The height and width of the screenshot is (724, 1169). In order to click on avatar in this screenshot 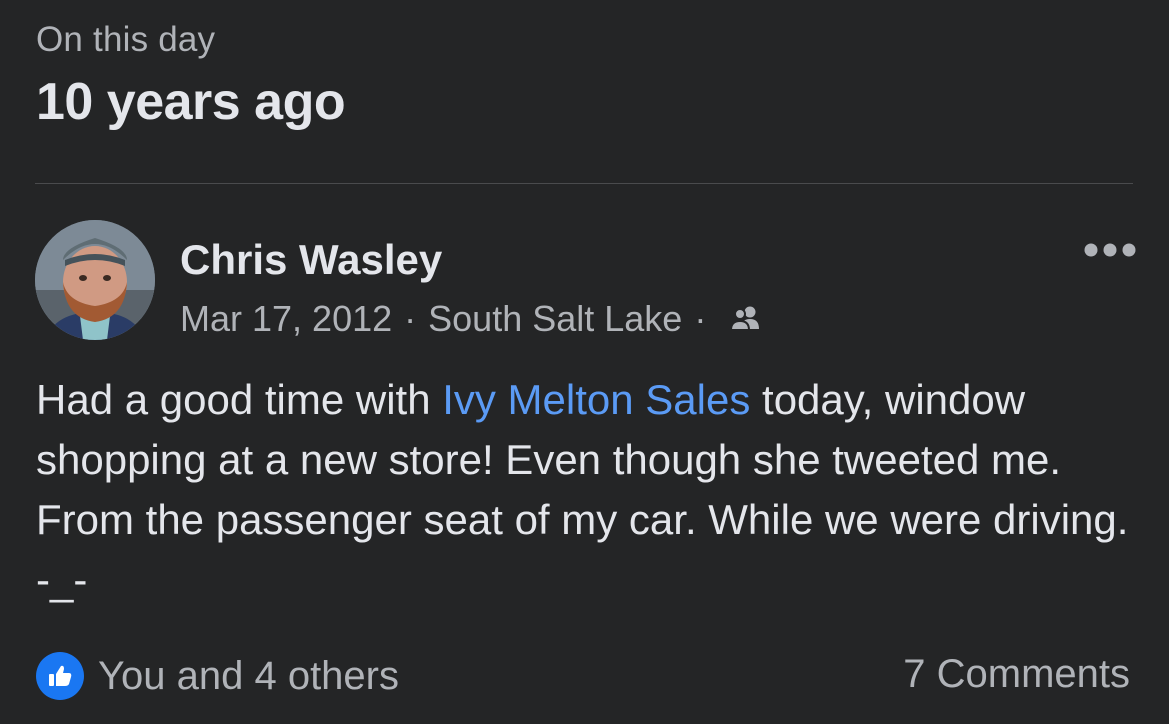, I will do `click(95, 280)`.